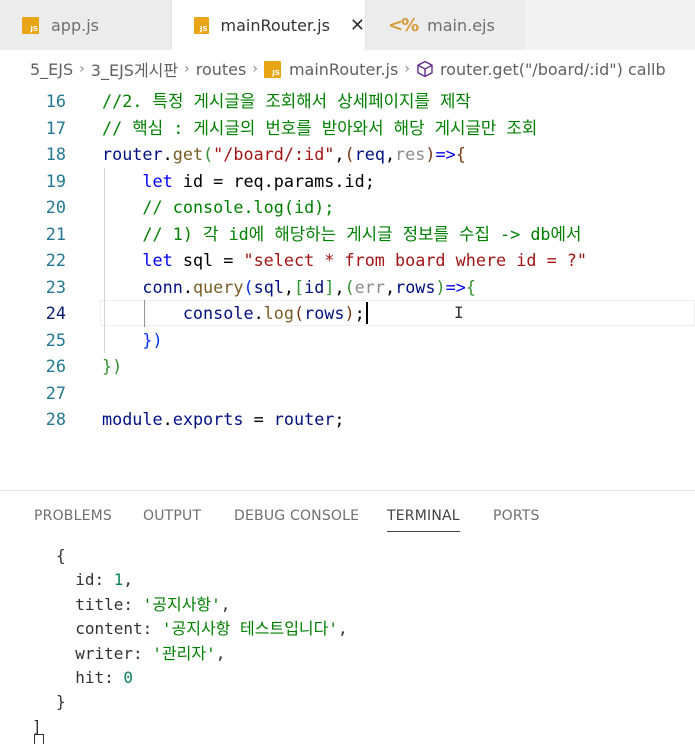  What do you see at coordinates (132, 419) in the screenshot?
I see `code-token: module` at bounding box center [132, 419].